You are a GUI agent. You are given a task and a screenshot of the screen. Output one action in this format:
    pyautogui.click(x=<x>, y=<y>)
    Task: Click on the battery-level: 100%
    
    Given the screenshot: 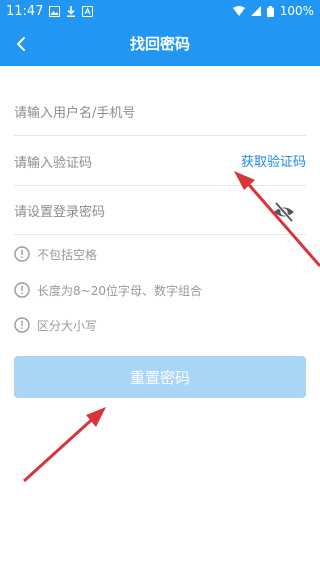 What is the action you would take?
    pyautogui.click(x=296, y=11)
    